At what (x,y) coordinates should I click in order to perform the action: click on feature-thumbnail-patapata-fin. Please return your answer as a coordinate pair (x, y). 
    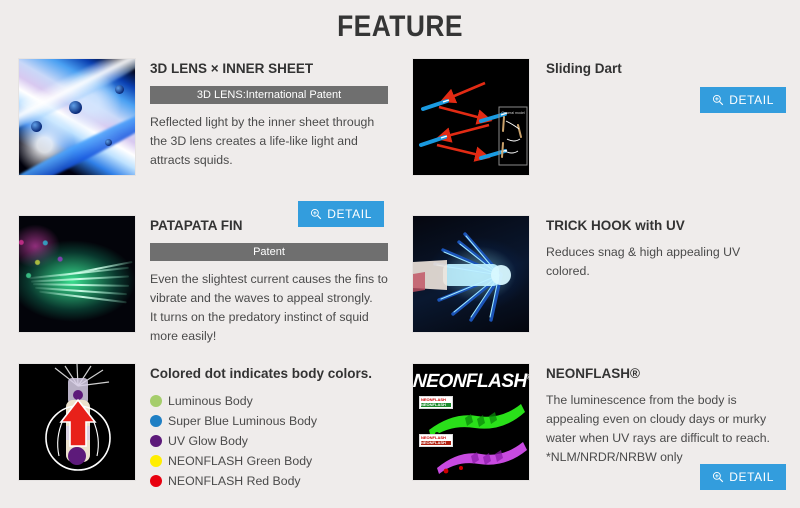
    Looking at the image, I should click on (77, 274).